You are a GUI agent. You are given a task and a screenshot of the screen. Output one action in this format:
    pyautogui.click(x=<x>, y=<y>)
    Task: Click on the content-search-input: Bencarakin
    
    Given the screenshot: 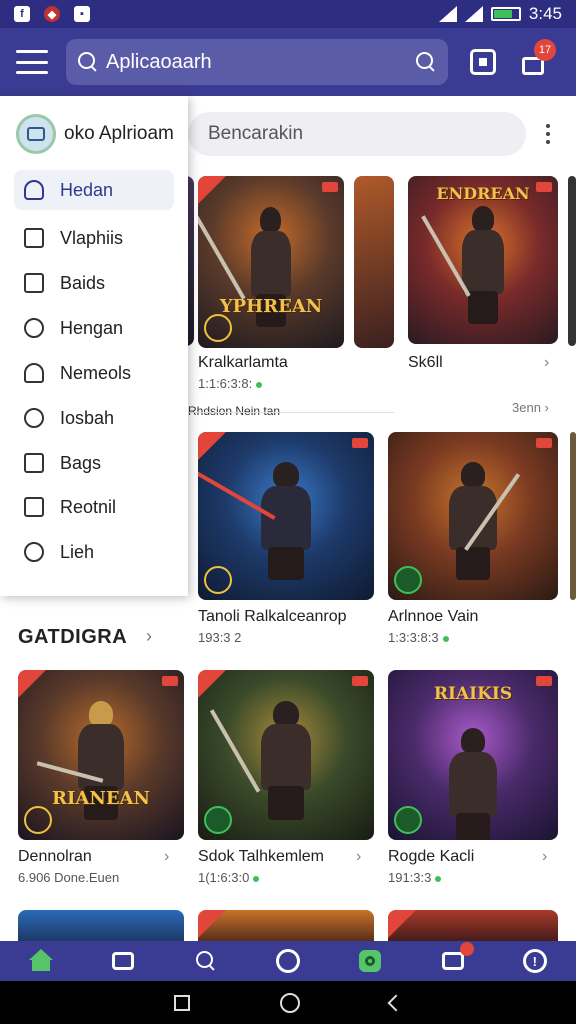 What is the action you would take?
    pyautogui.click(x=357, y=134)
    